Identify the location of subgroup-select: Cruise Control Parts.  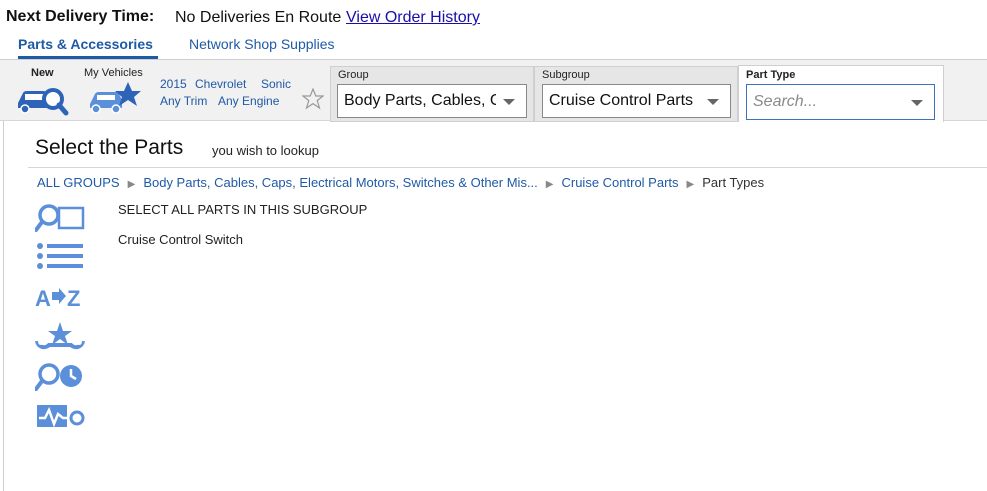
(636, 101).